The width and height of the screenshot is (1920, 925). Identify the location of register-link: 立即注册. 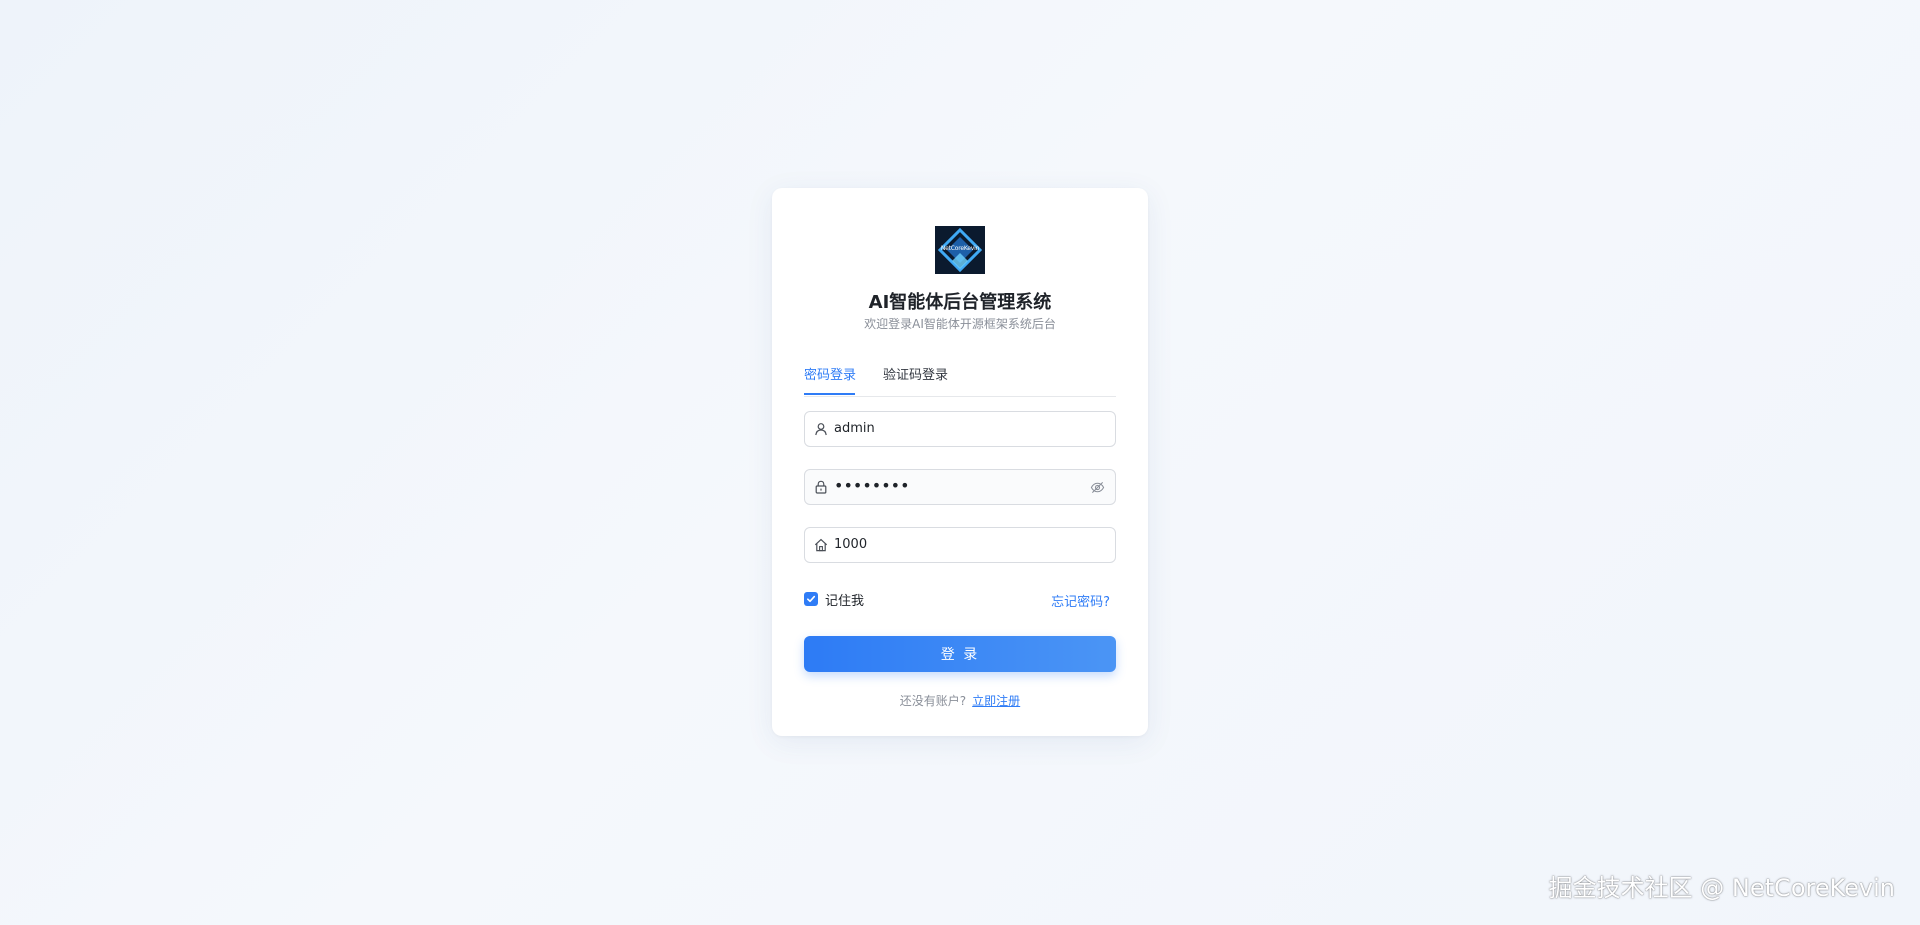
(996, 701).